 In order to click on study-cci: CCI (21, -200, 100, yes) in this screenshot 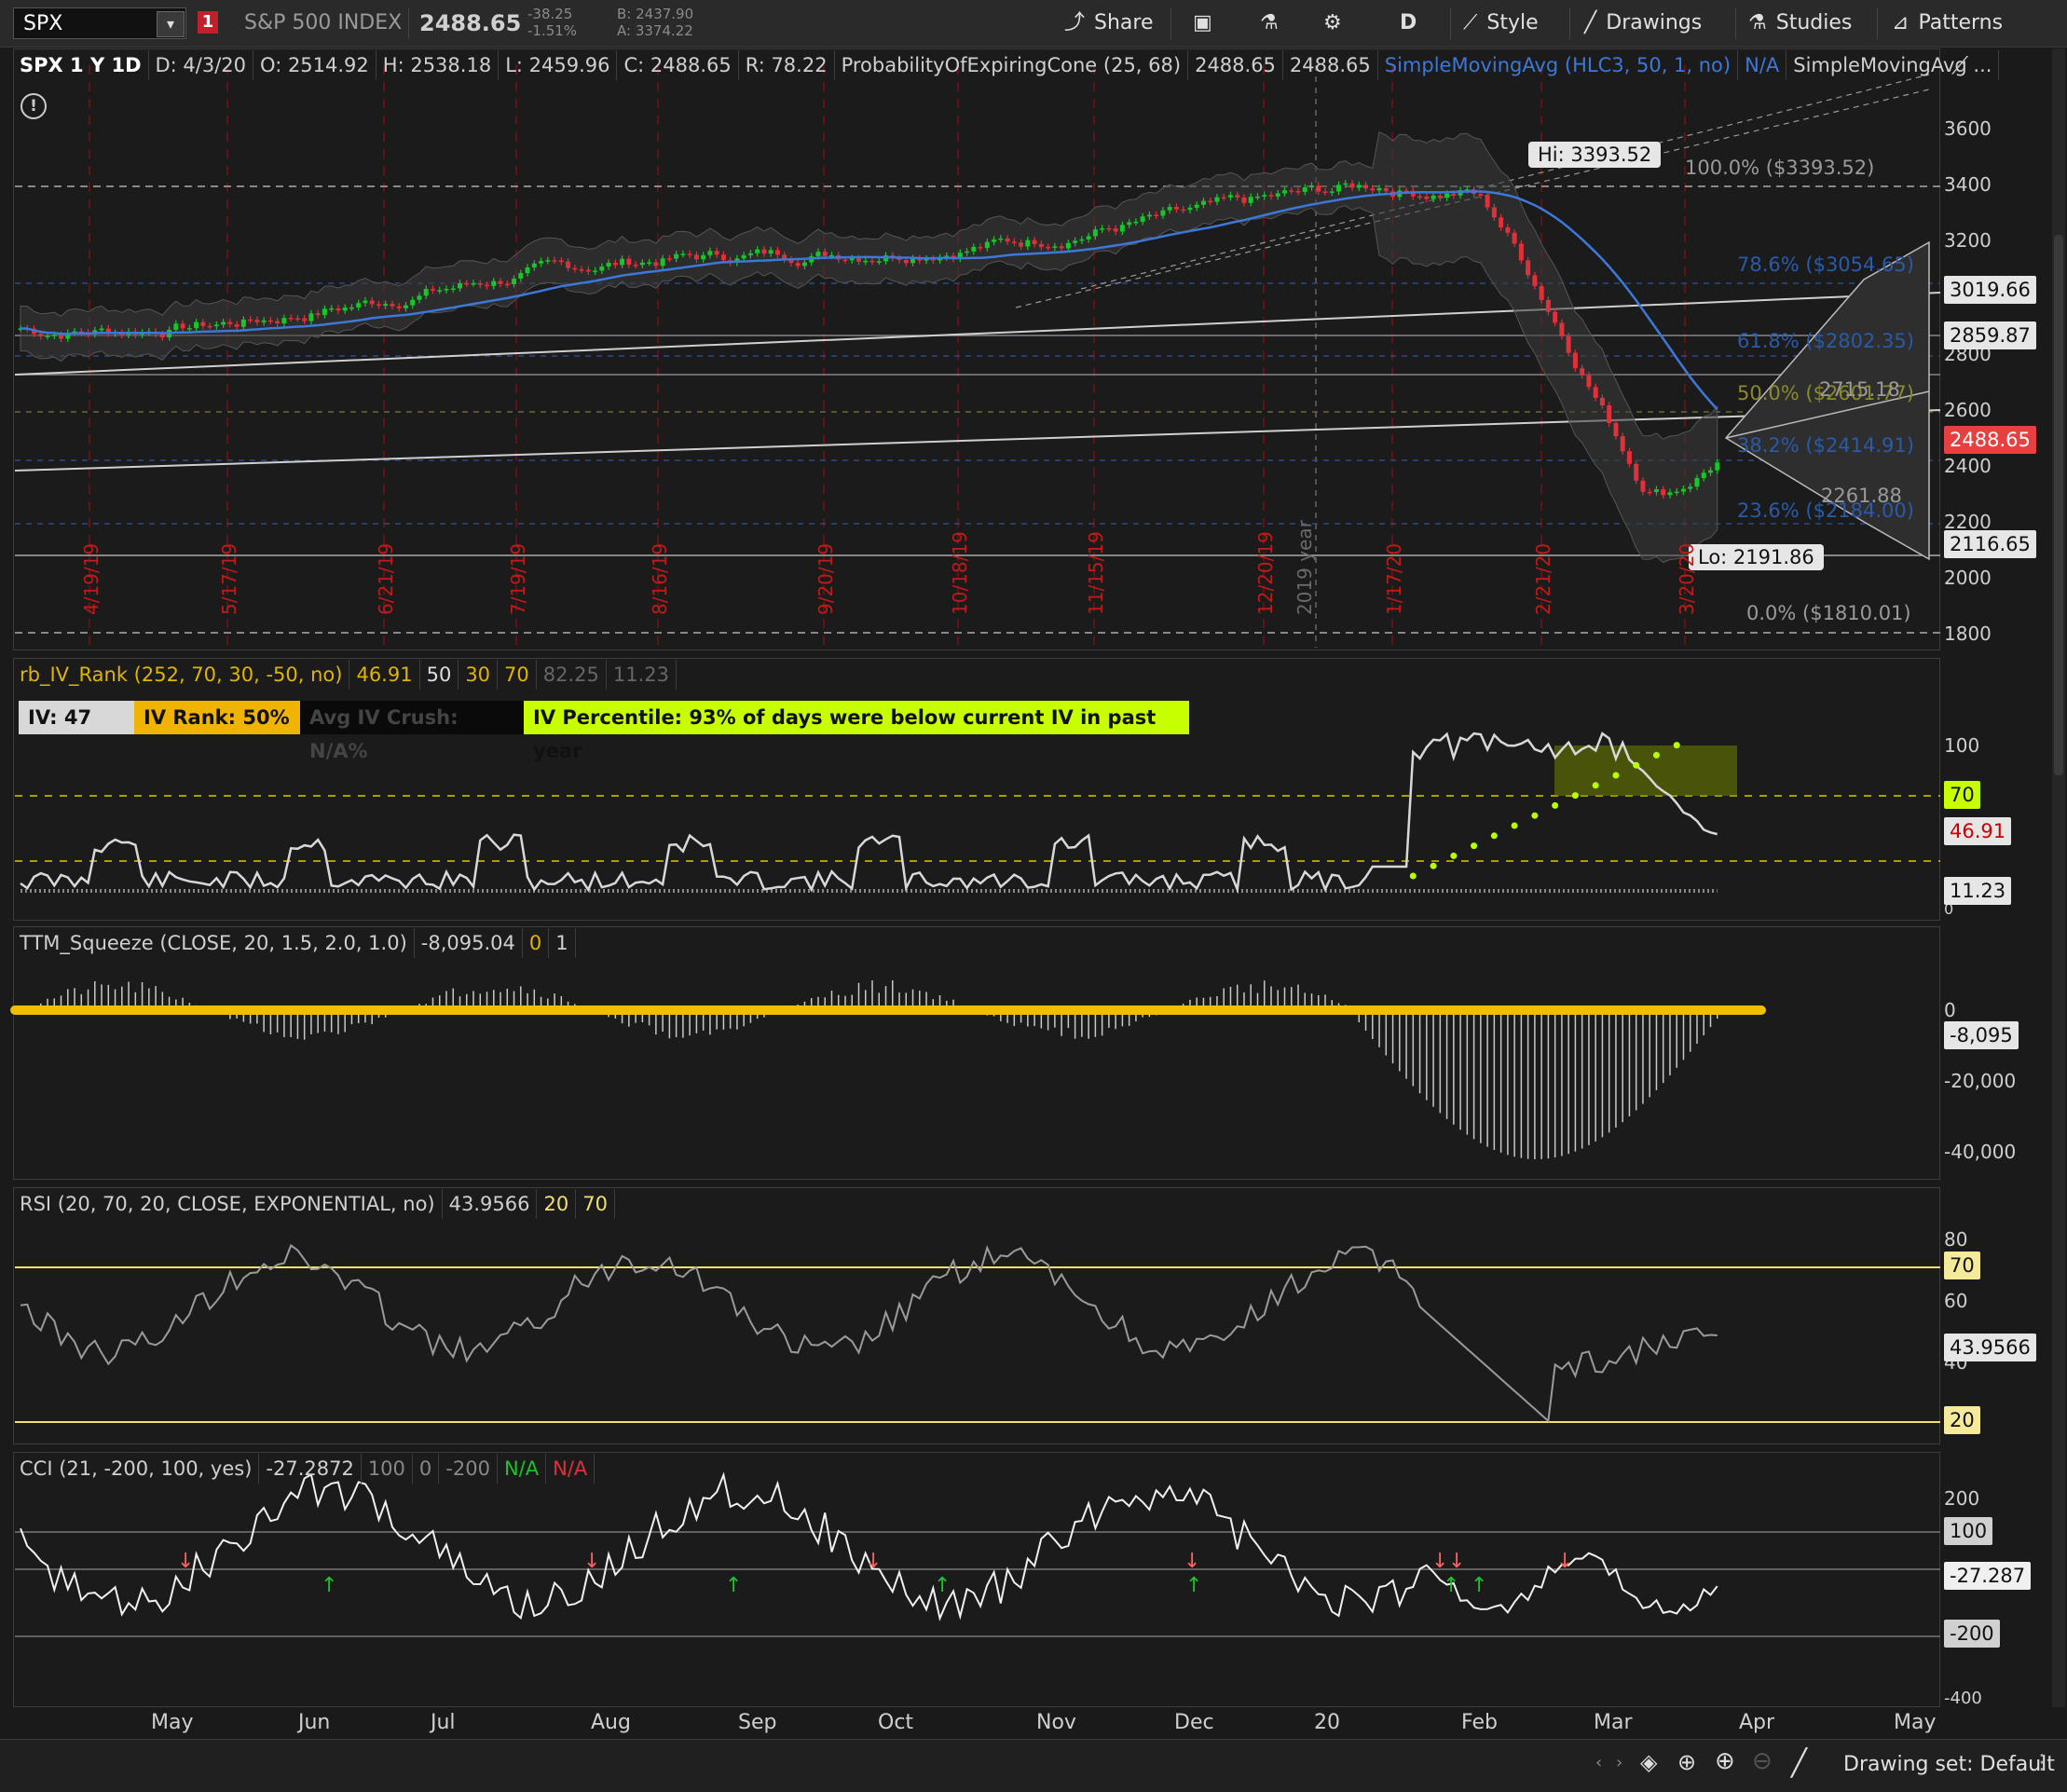, I will do `click(136, 1469)`.